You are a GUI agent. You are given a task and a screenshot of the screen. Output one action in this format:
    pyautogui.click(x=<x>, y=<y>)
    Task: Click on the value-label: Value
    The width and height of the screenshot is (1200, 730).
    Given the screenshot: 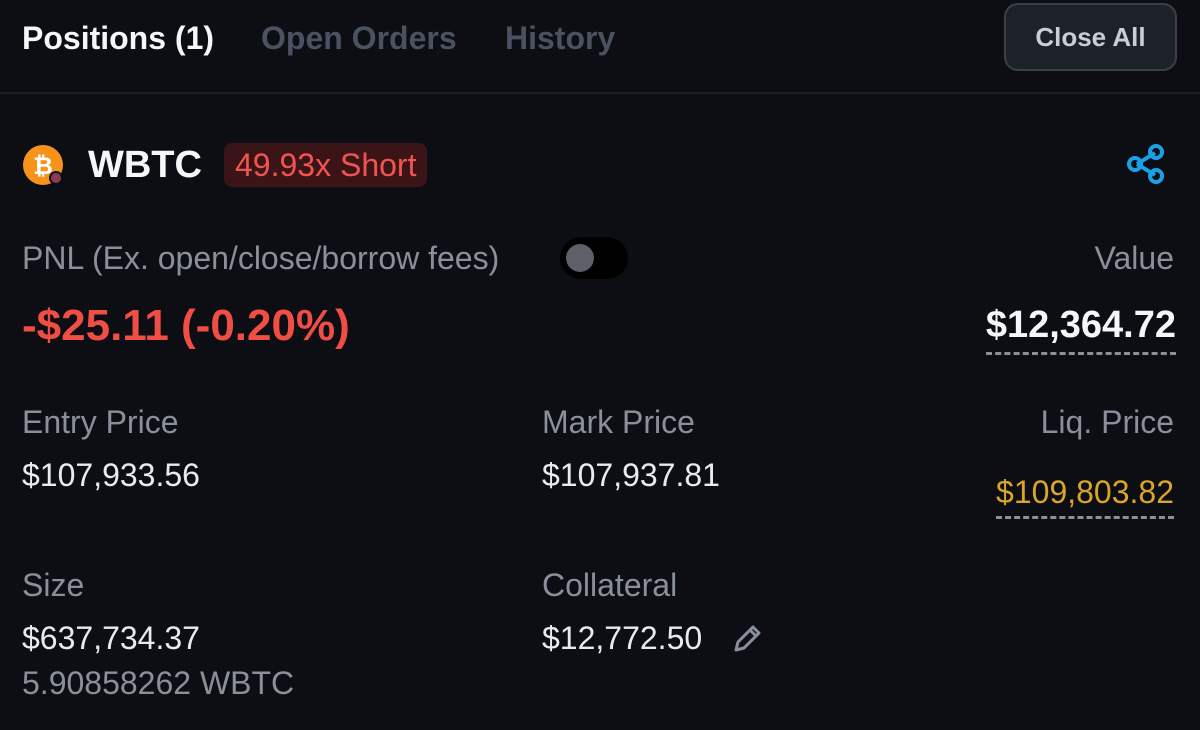 What is the action you would take?
    pyautogui.click(x=1134, y=258)
    